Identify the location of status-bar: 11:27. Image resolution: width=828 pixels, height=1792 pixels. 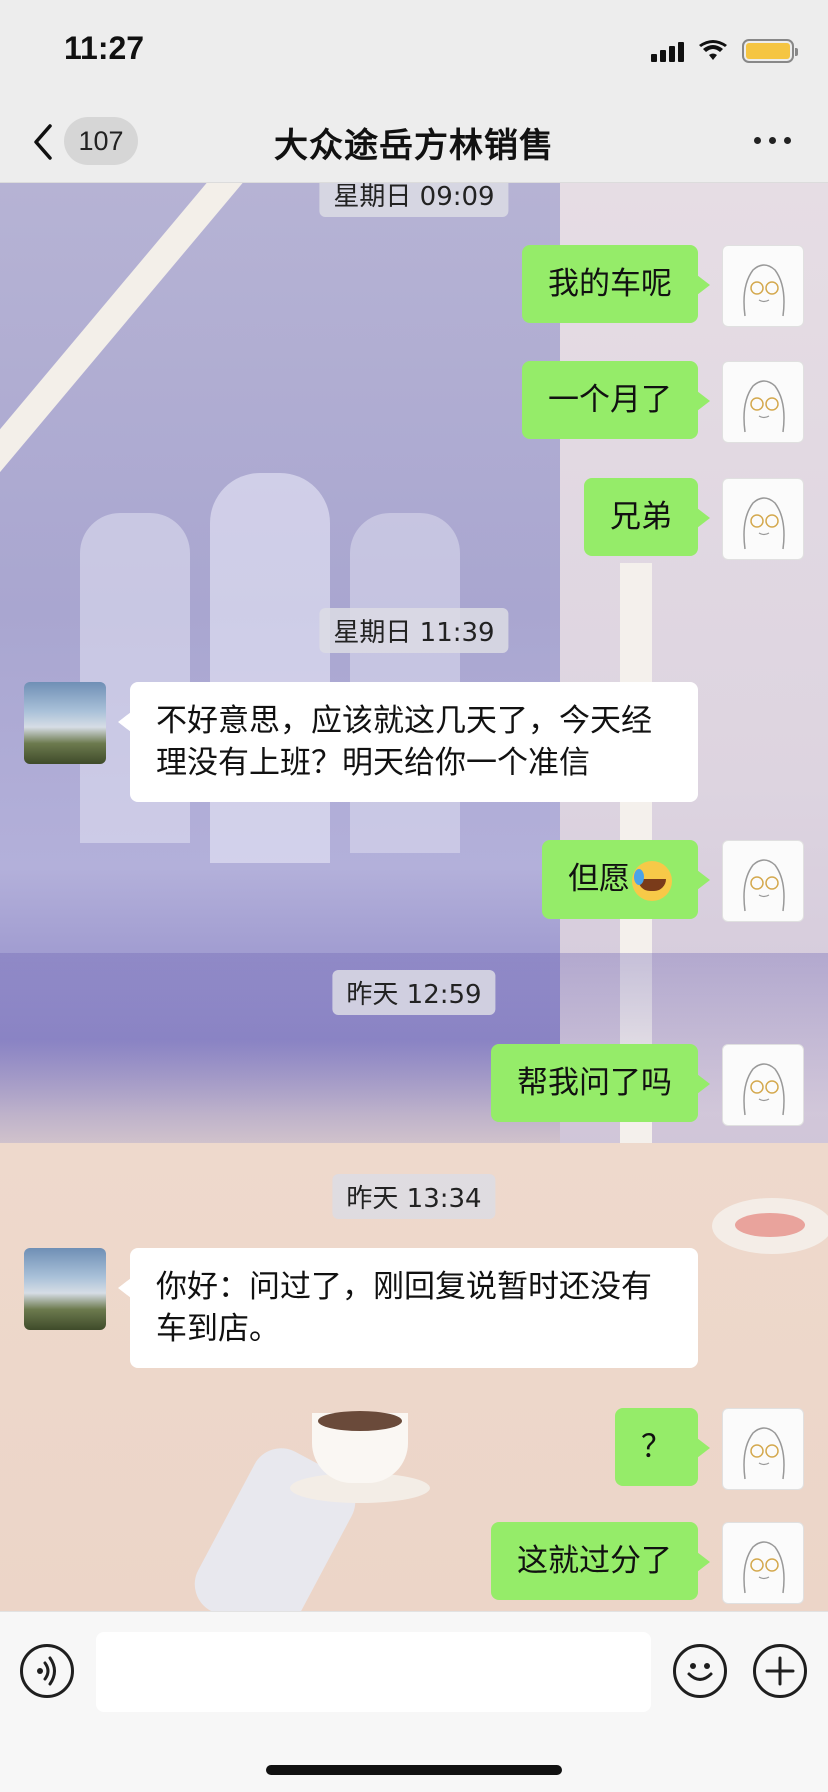
(414, 50).